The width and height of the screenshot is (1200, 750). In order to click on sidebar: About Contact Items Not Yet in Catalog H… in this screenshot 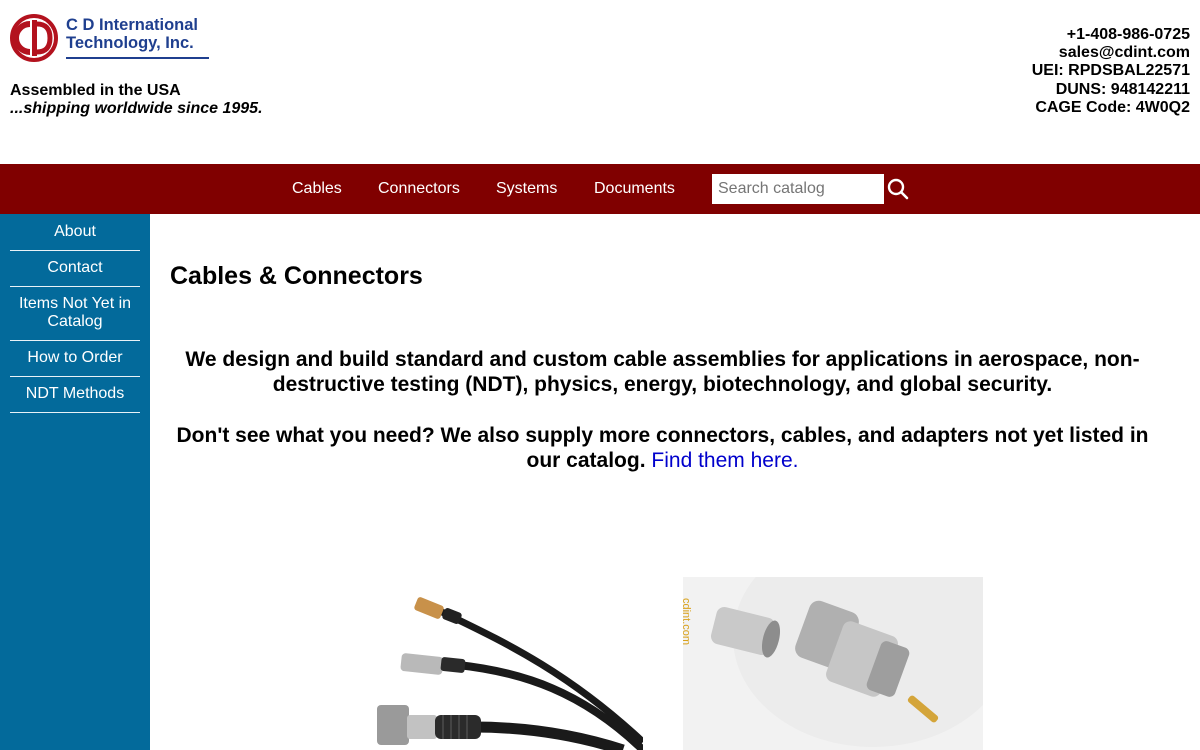, I will do `click(75, 482)`.